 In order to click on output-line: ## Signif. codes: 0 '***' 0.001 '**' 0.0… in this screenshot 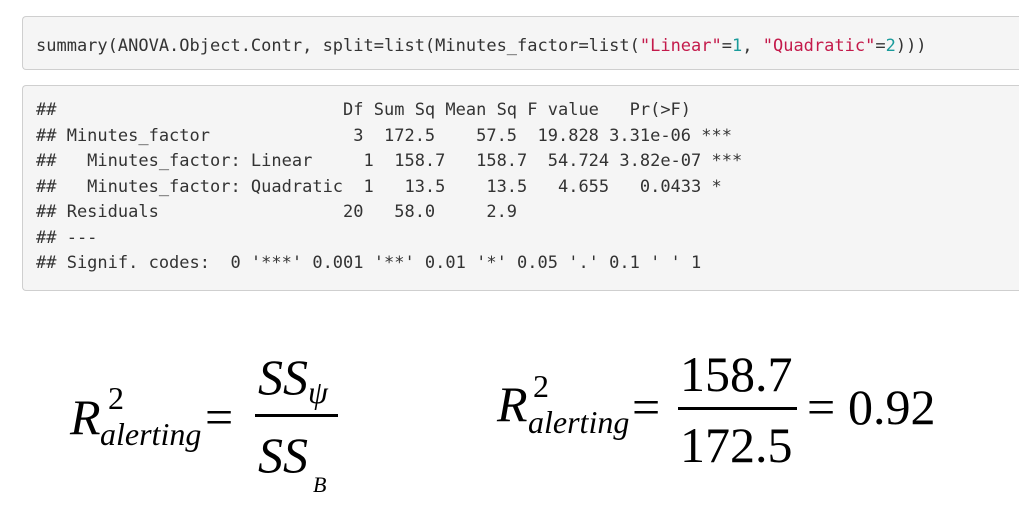, I will do `click(369, 263)`.